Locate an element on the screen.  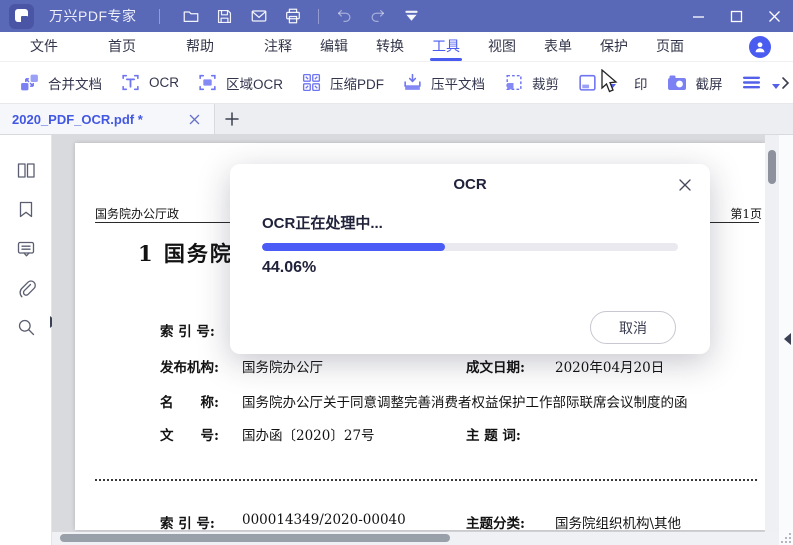
ocr-progress-fill is located at coordinates (354, 247).